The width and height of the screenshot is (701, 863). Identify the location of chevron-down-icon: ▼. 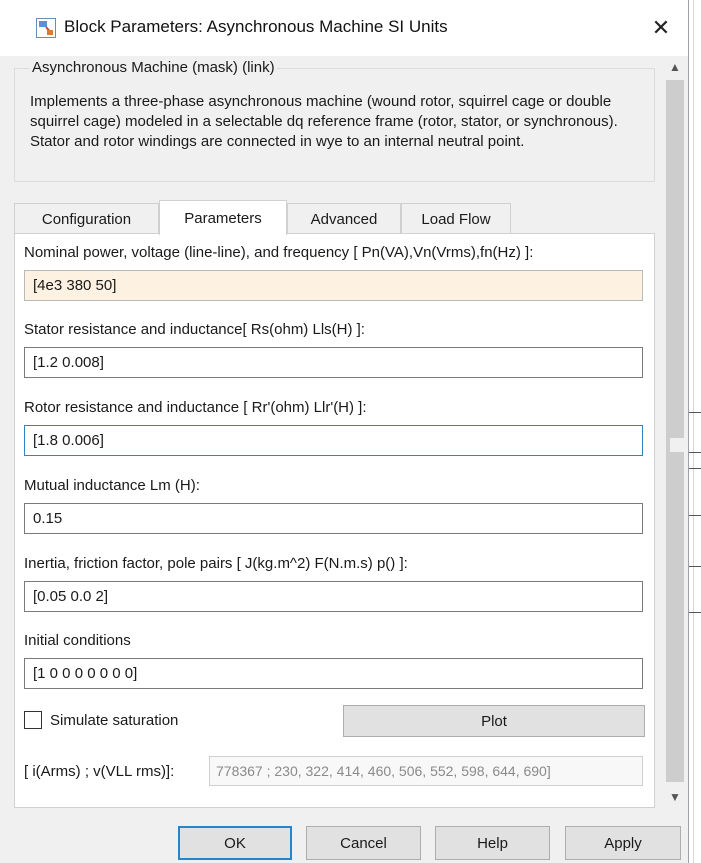
(675, 797).